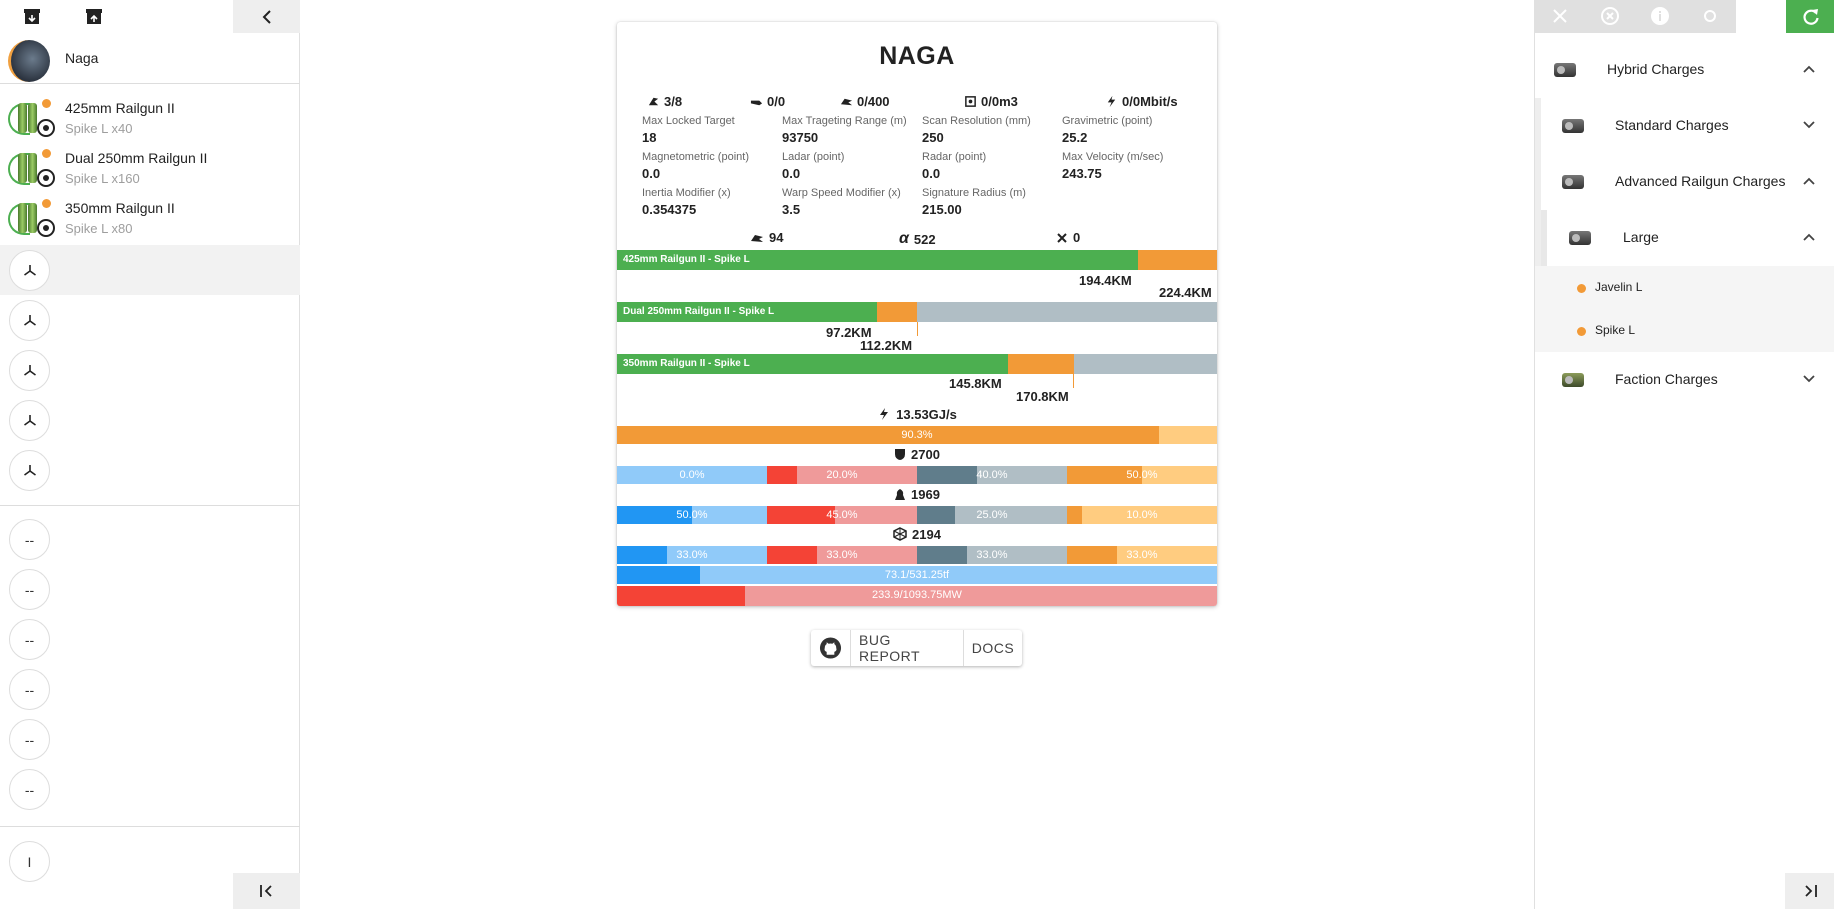 The image size is (1834, 909). I want to click on large-charge-icon, so click(1580, 238).